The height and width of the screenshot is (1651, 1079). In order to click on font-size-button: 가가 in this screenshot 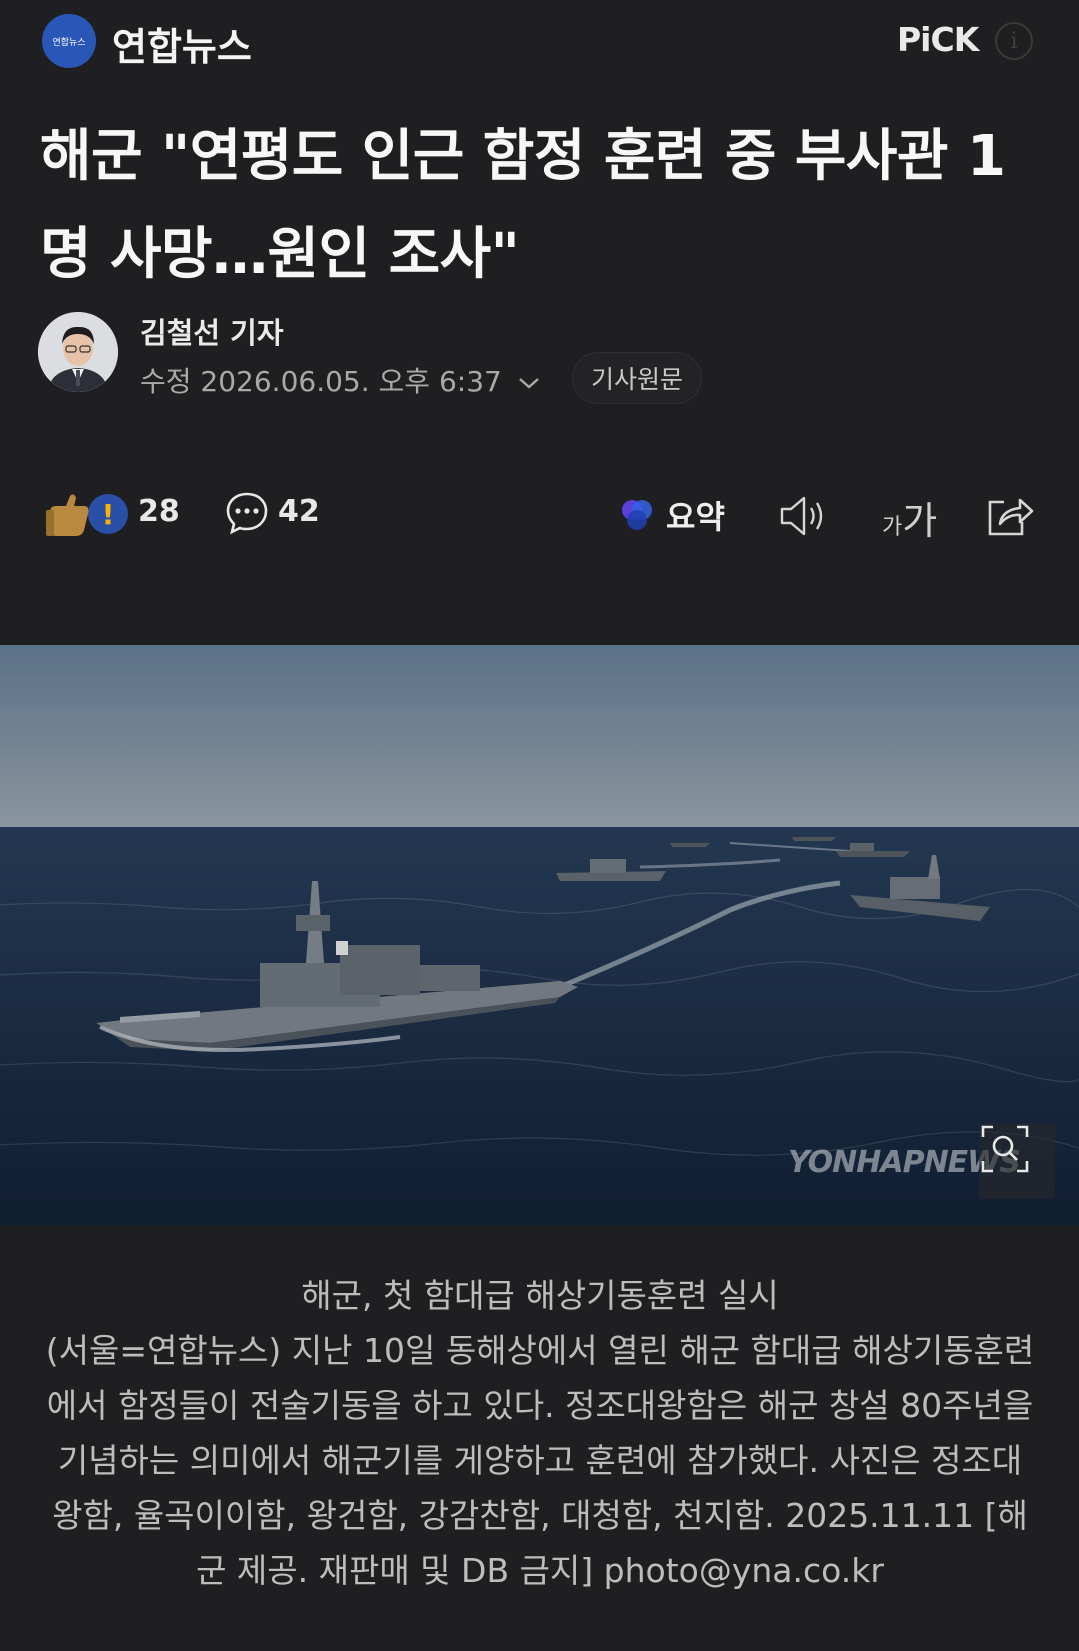, I will do `click(909, 517)`.